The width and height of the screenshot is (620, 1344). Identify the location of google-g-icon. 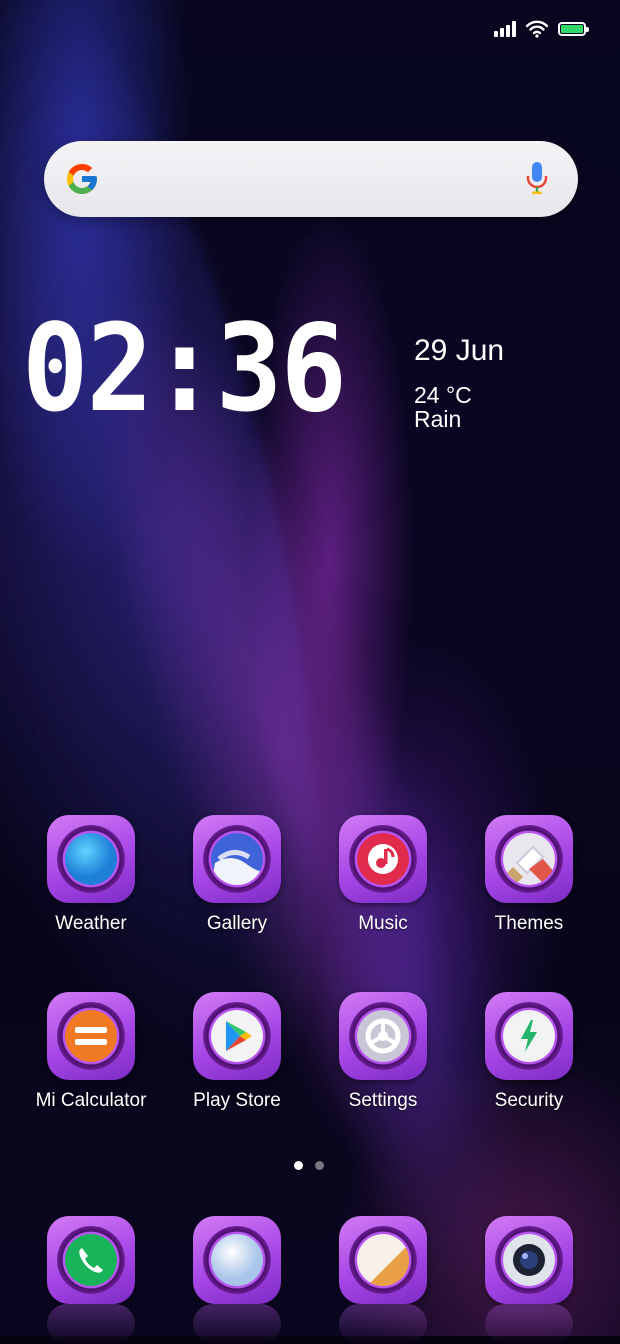
(82, 179).